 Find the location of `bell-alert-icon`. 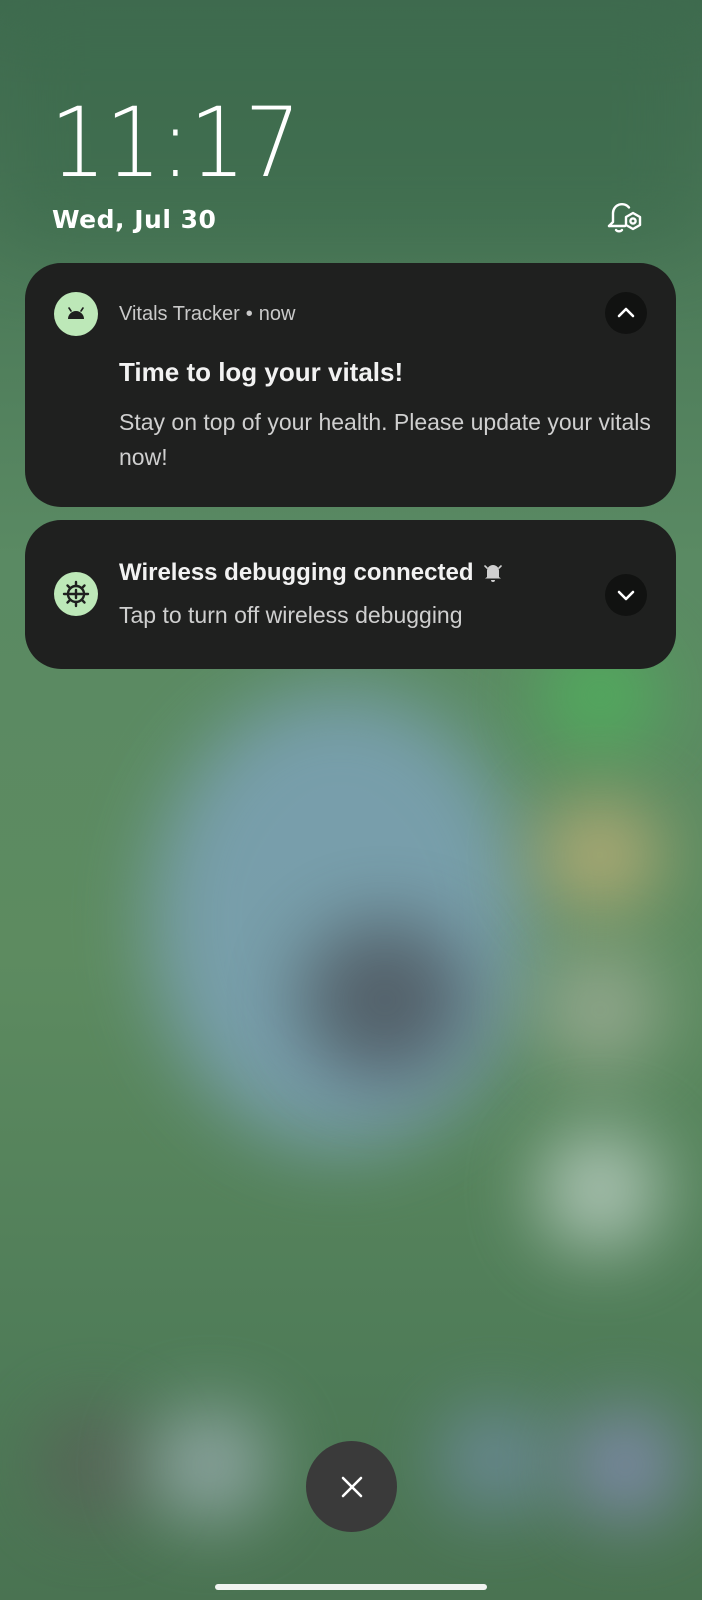

bell-alert-icon is located at coordinates (493, 572).